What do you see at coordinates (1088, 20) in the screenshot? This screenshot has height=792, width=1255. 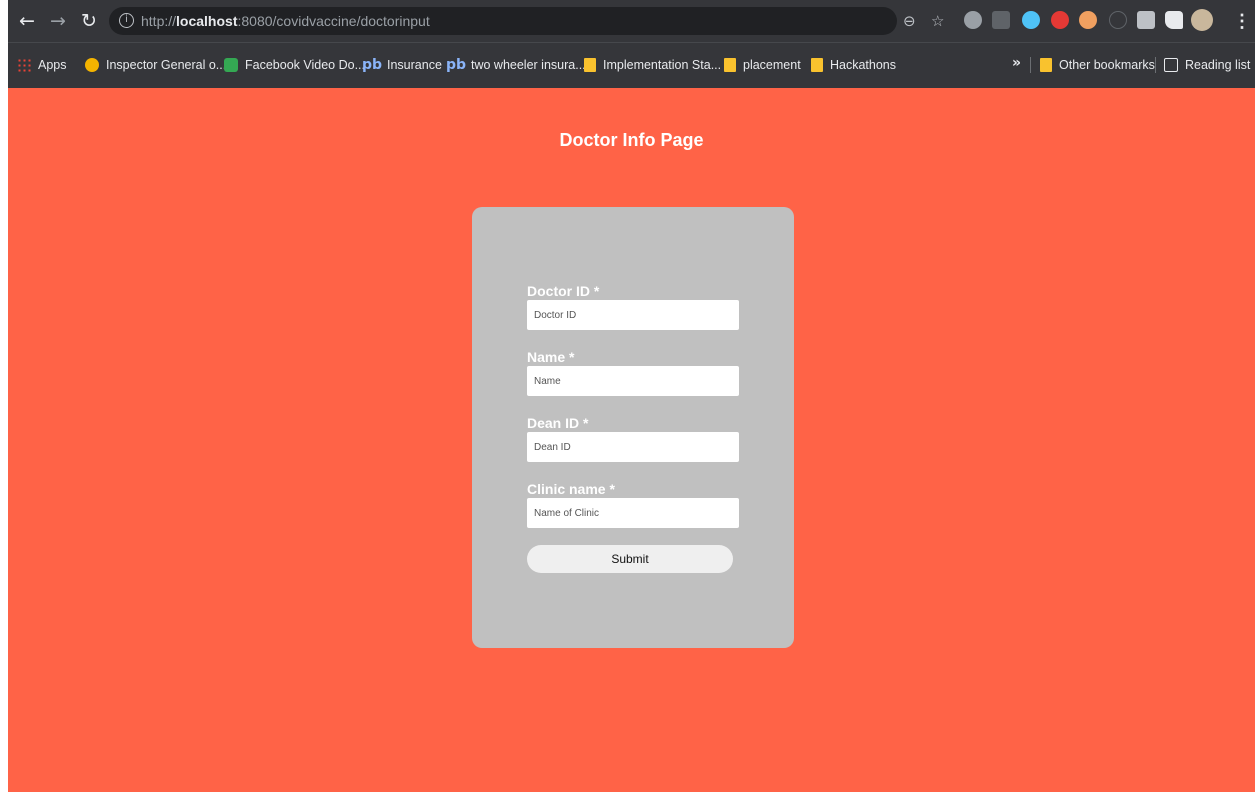 I see `cookie-extension-icon` at bounding box center [1088, 20].